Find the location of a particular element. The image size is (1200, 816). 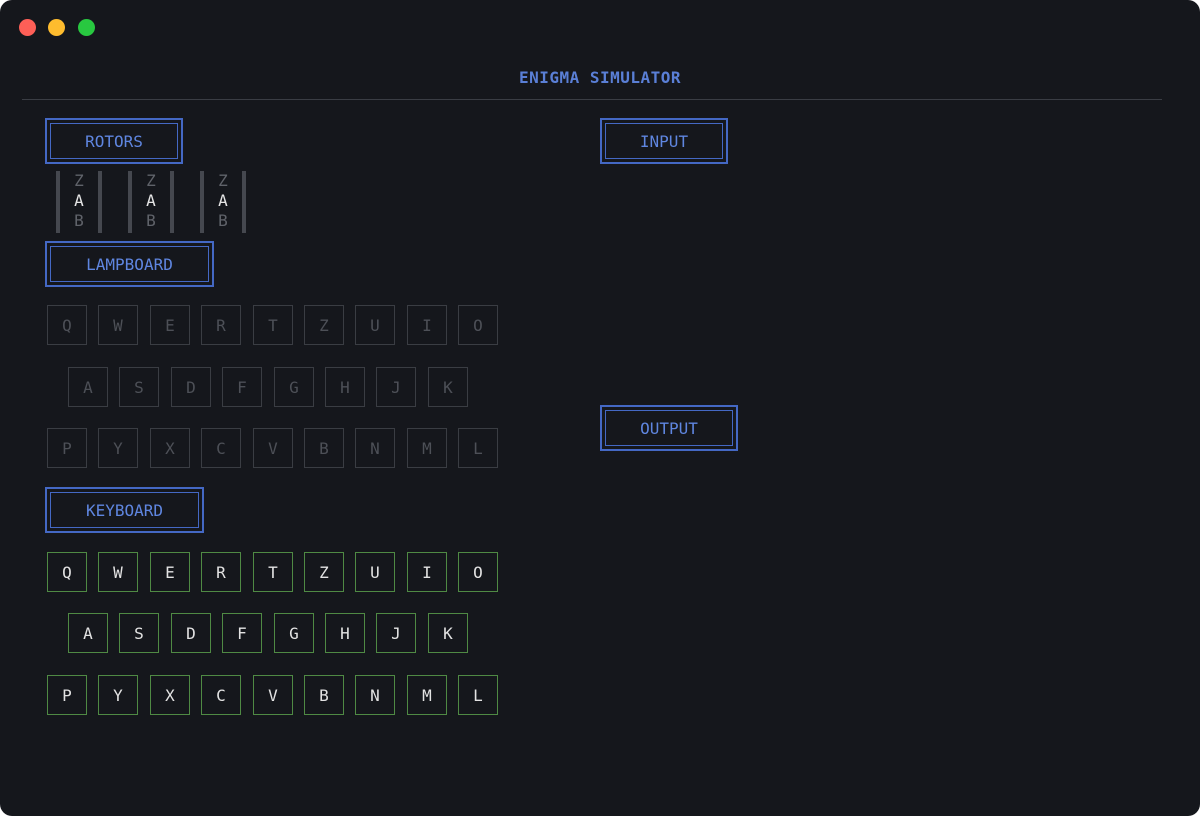

lamp: E is located at coordinates (170, 325).